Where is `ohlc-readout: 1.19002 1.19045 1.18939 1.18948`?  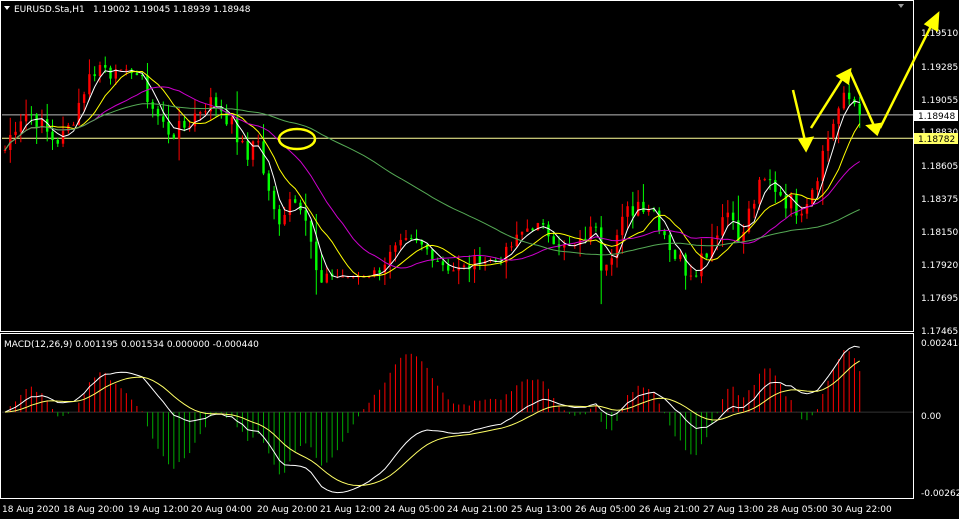 ohlc-readout: 1.19002 1.19045 1.18939 1.18948 is located at coordinates (172, 10).